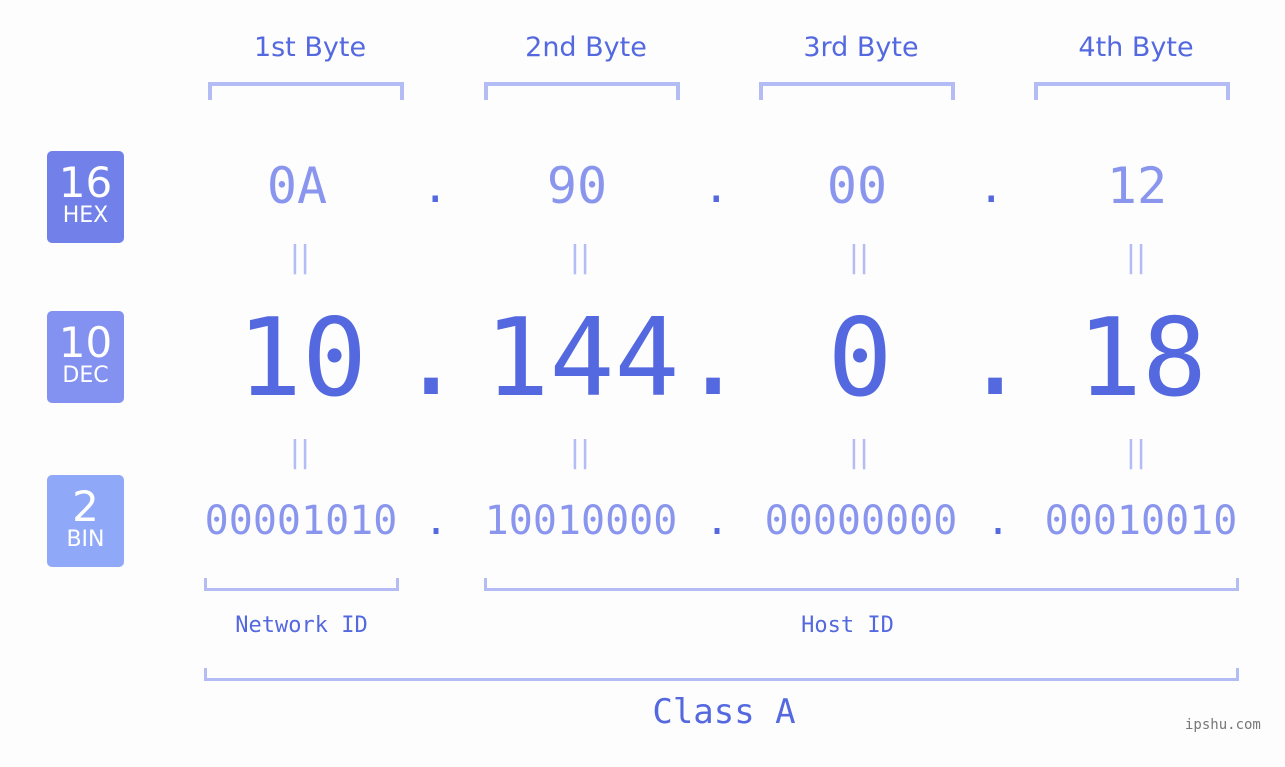 Image resolution: width=1285 pixels, height=767 pixels. What do you see at coordinates (85, 375) in the screenshot?
I see `dec-badge-label: DEC` at bounding box center [85, 375].